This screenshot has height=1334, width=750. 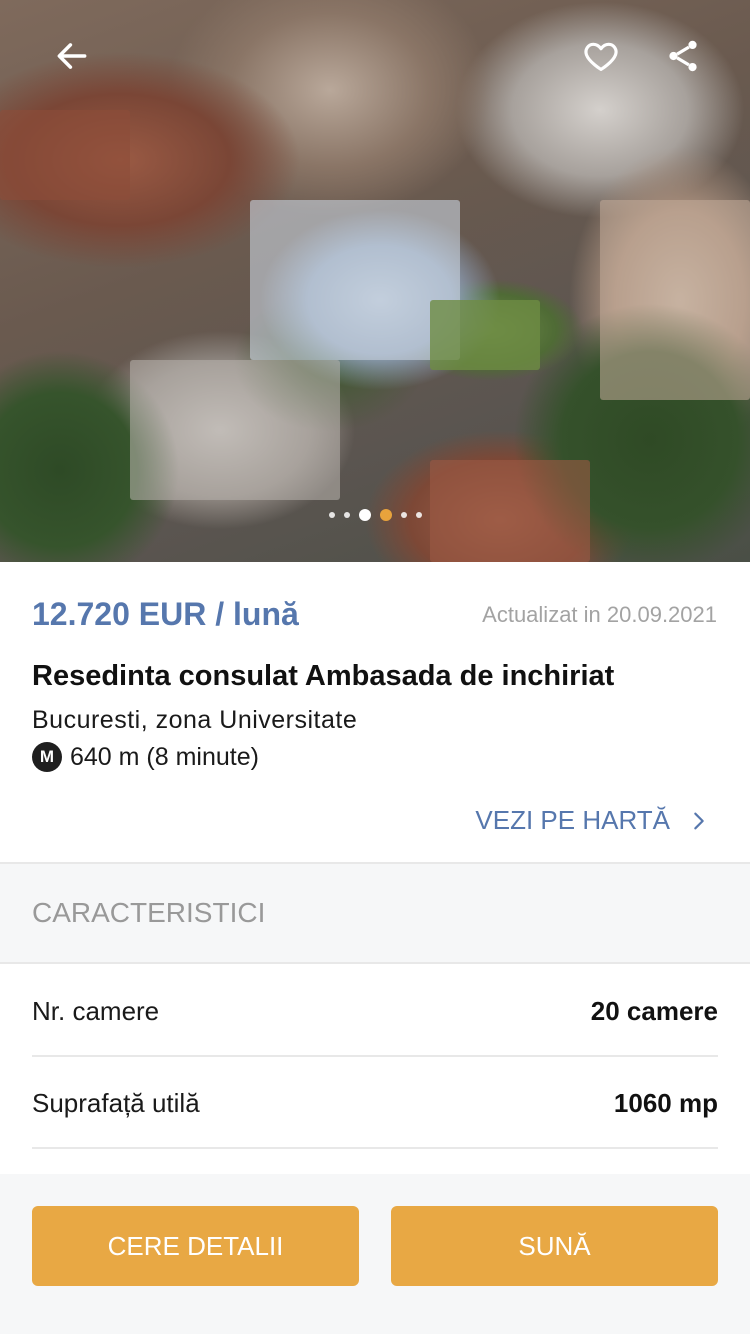 What do you see at coordinates (355, 280) in the screenshot?
I see `photo-building` at bounding box center [355, 280].